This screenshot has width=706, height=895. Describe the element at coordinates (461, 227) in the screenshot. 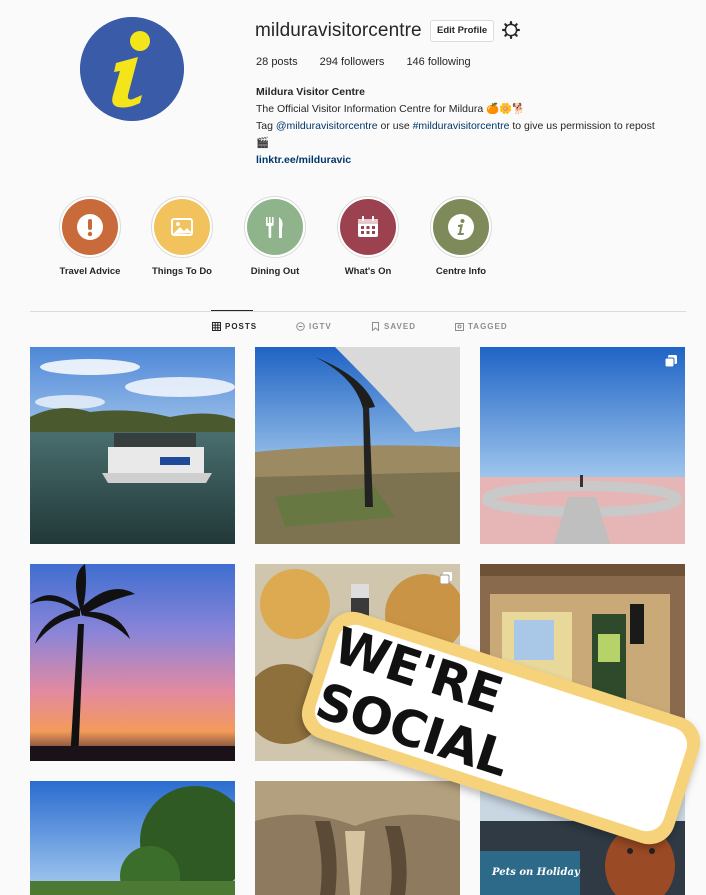

I see `info-icon` at that location.